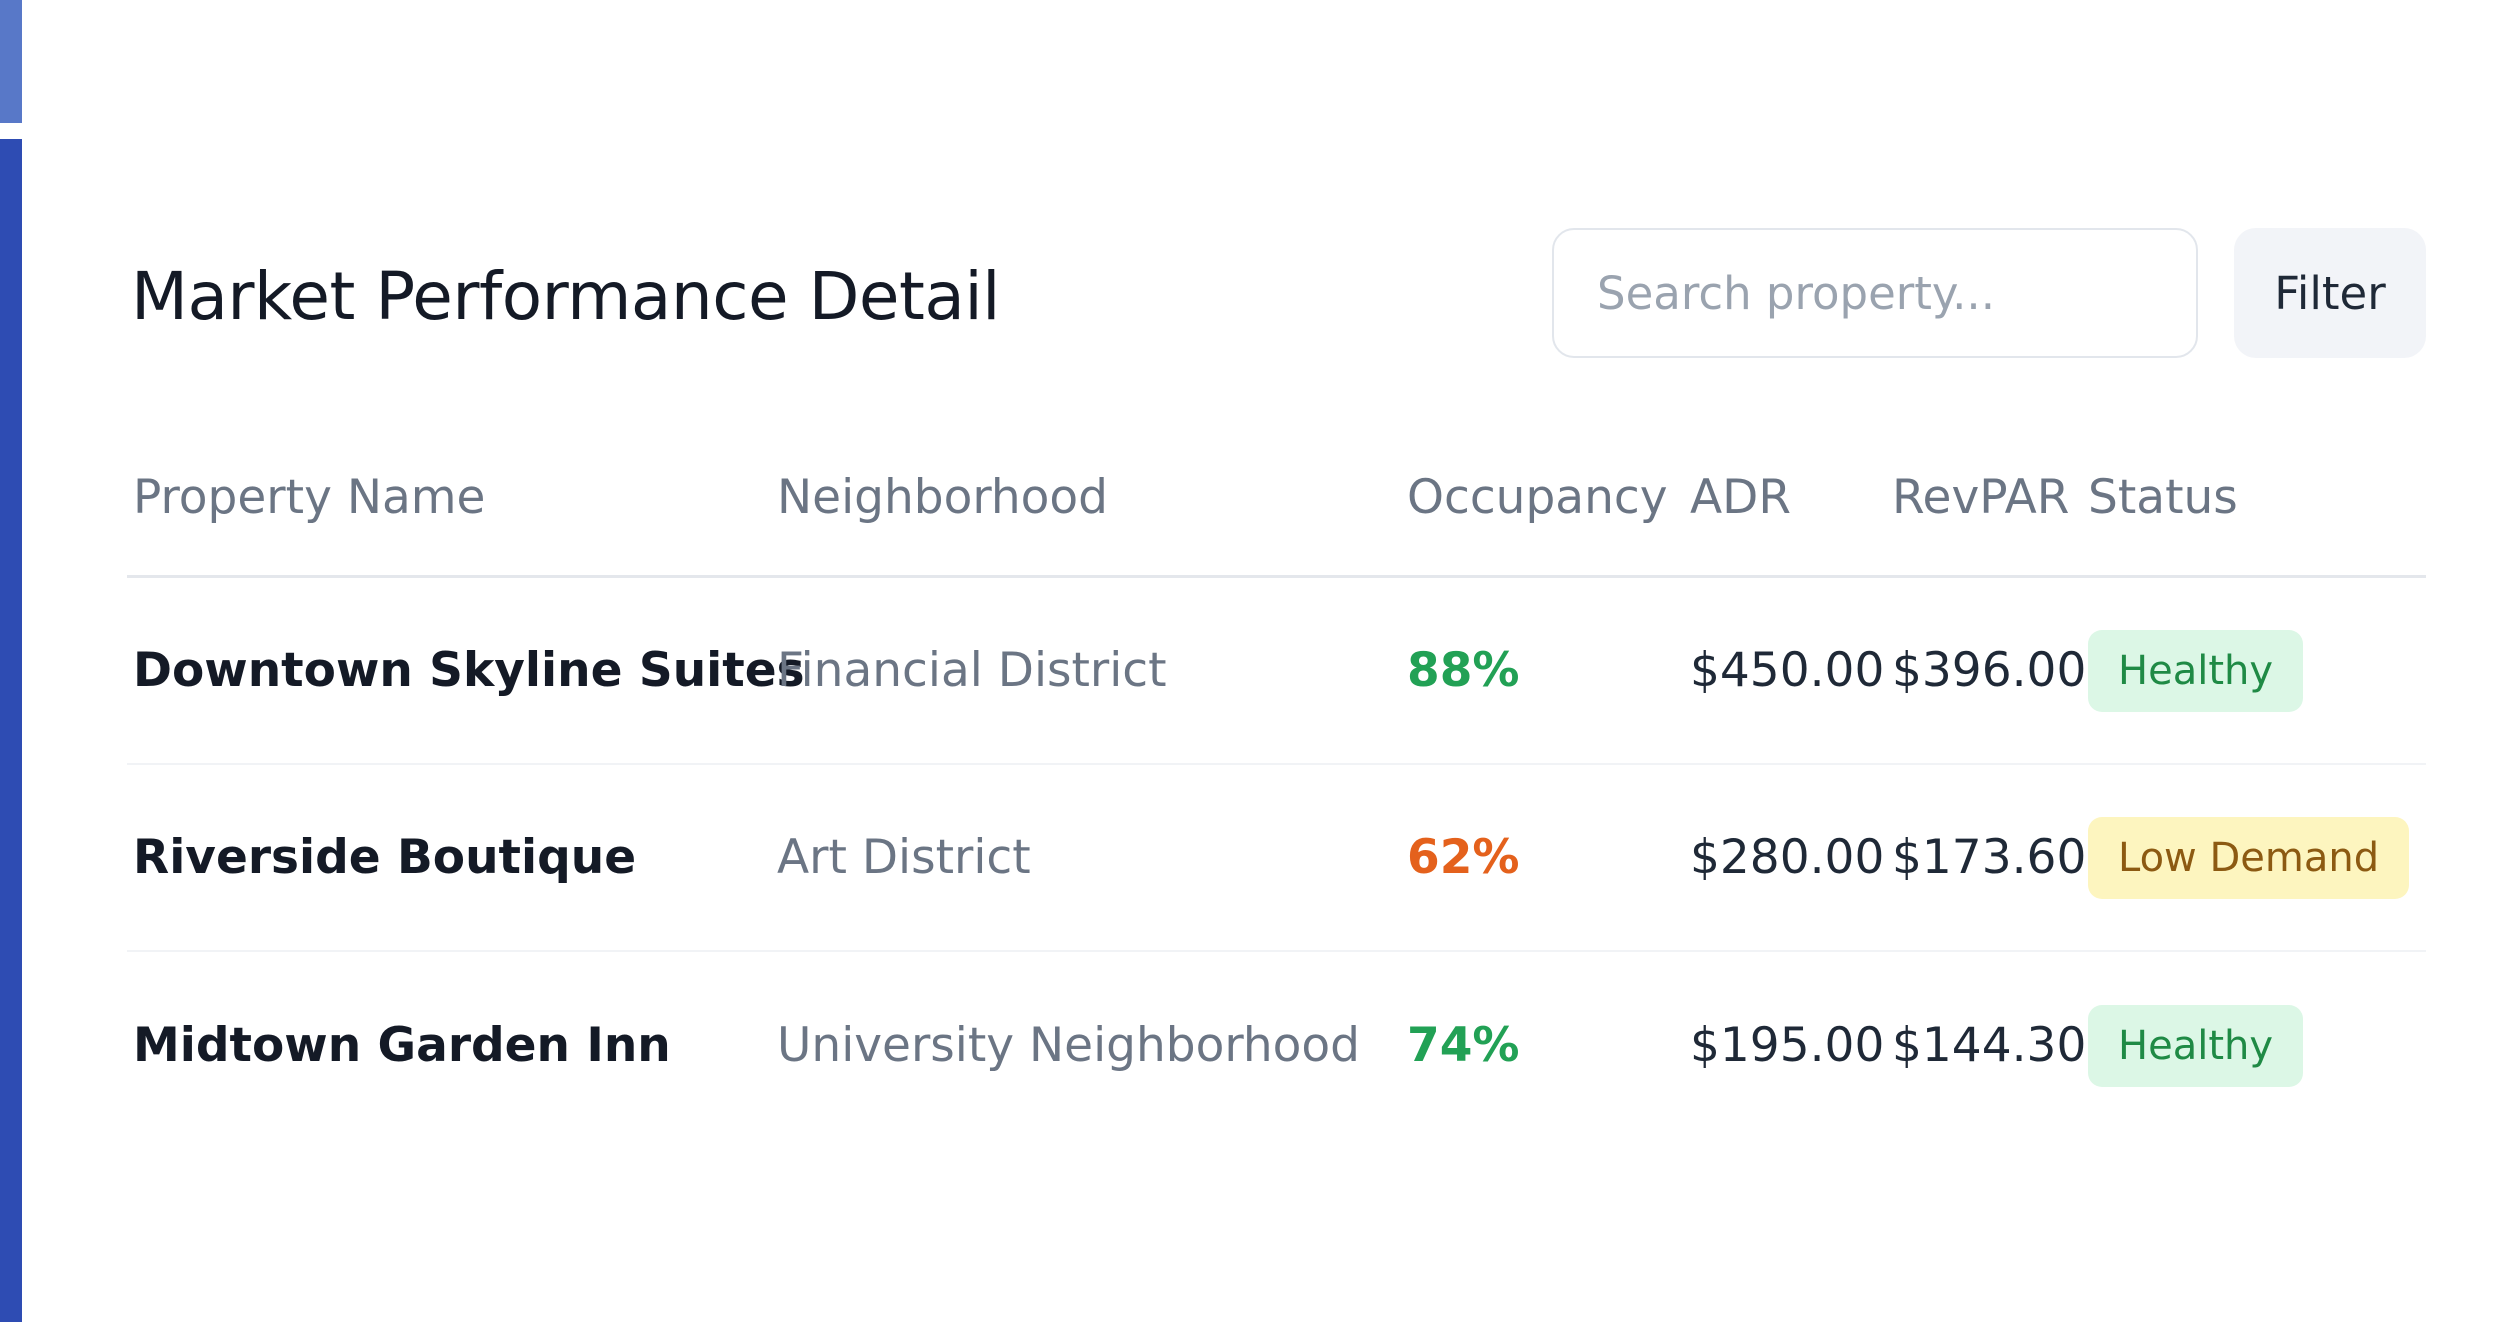 The height and width of the screenshot is (1322, 2507). I want to click on sidebar-accent-bar, so click(11, 730).